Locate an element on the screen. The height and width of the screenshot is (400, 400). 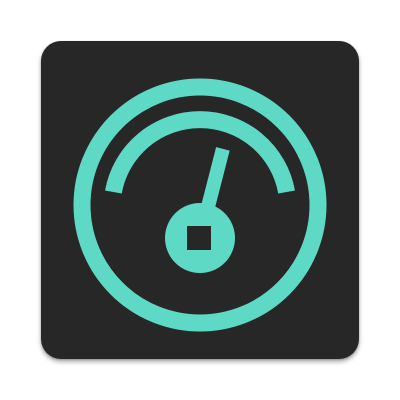
dial-scale-arc is located at coordinates (200, 152).